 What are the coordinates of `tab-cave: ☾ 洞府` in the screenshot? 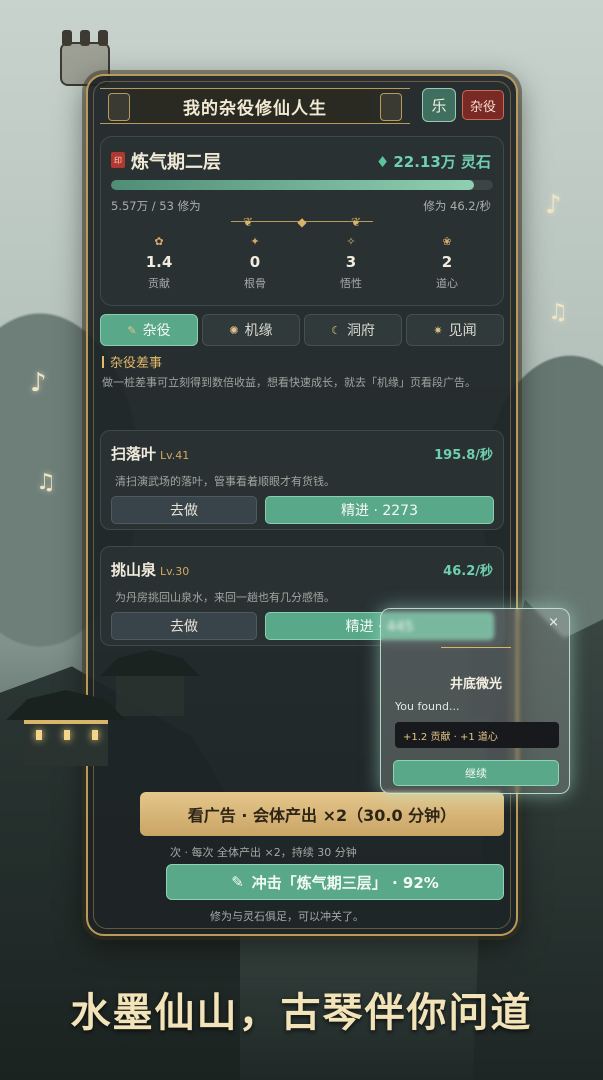 It's located at (353, 330).